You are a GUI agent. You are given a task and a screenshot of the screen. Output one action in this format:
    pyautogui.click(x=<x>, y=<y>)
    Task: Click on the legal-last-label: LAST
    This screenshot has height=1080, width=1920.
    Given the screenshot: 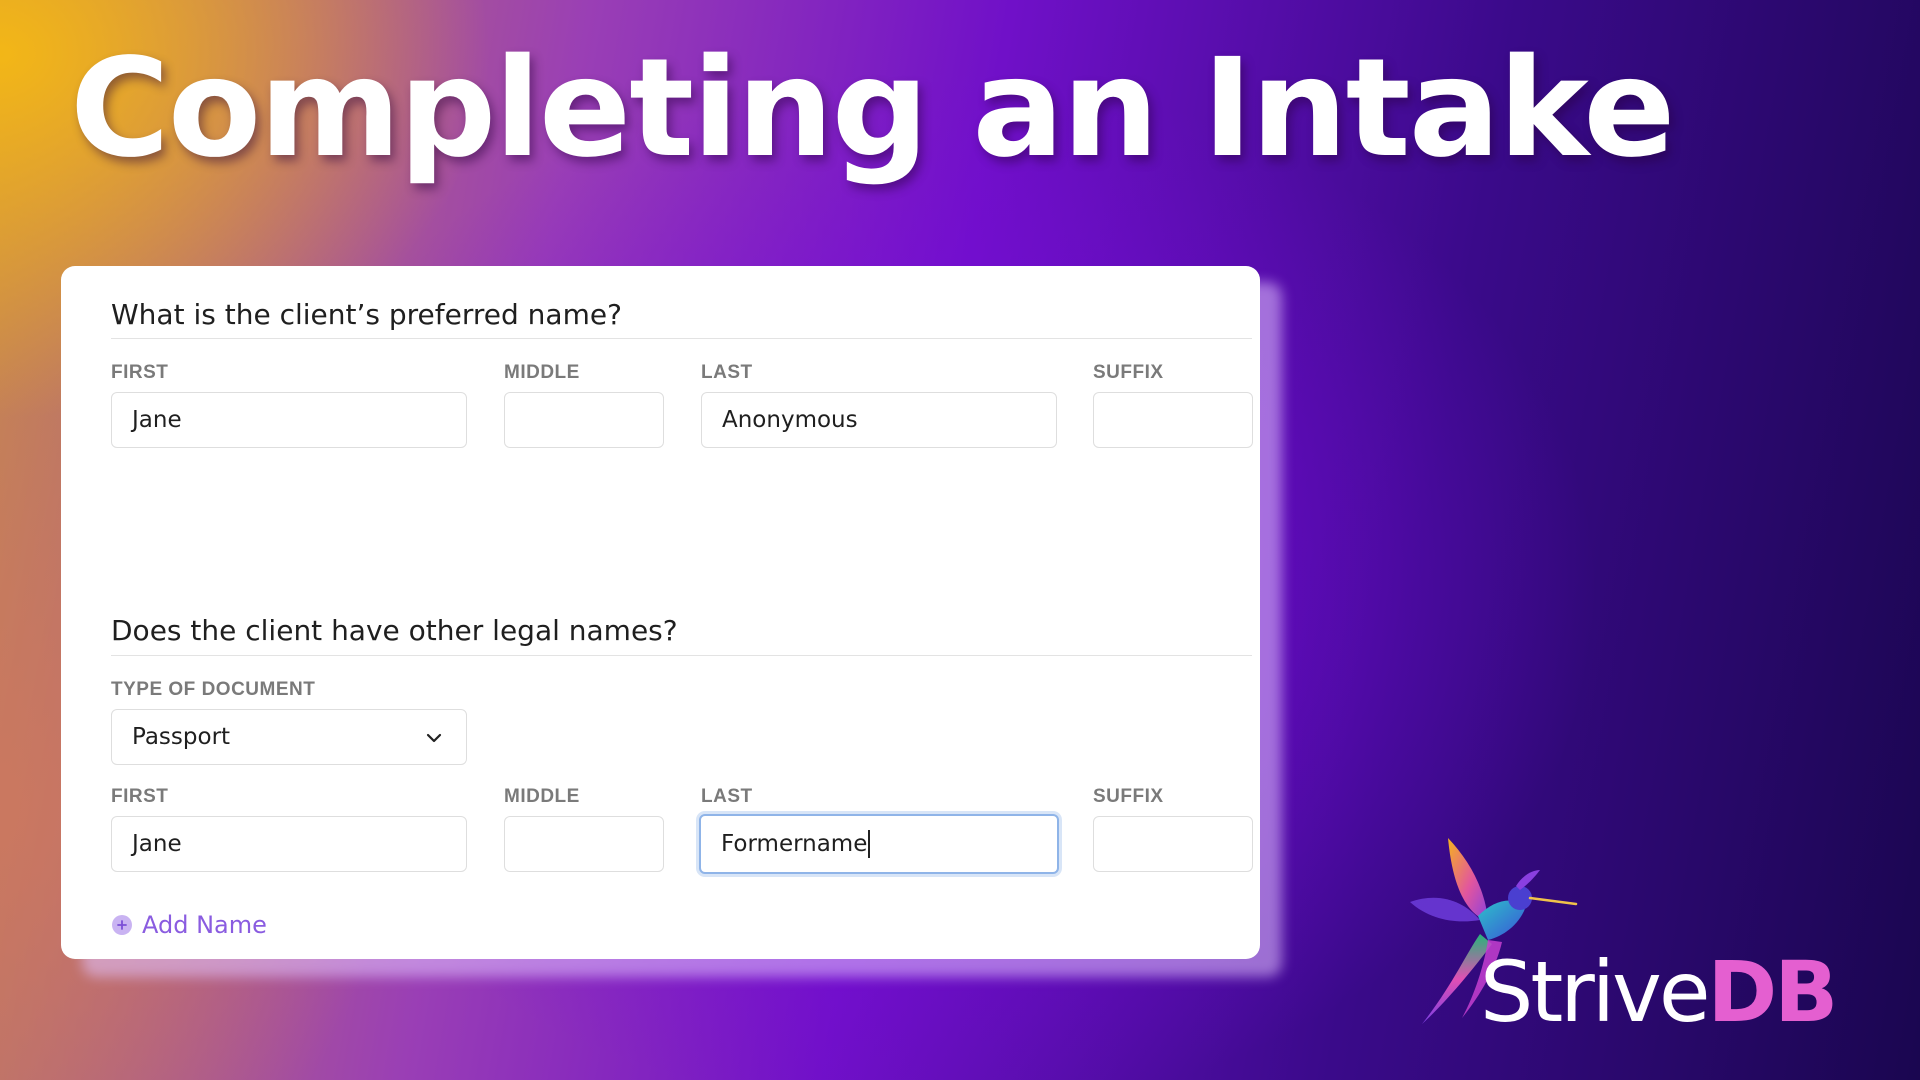 What is the action you would take?
    pyautogui.click(x=727, y=796)
    